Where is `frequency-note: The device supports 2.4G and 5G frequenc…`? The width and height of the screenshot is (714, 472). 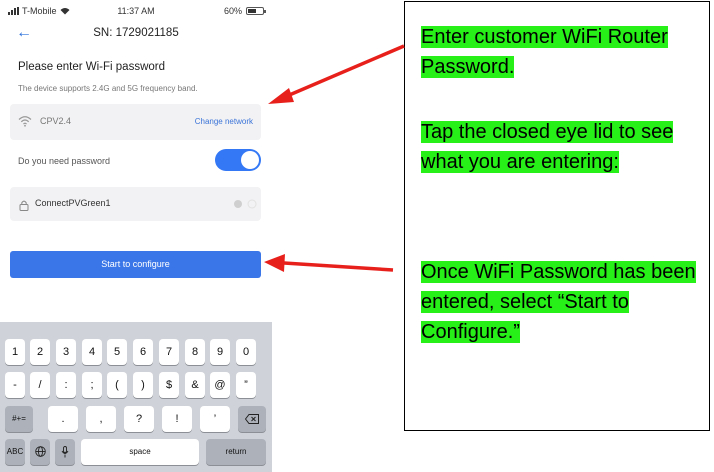
frequency-note: The device supports 2.4G and 5G frequenc… is located at coordinates (108, 88).